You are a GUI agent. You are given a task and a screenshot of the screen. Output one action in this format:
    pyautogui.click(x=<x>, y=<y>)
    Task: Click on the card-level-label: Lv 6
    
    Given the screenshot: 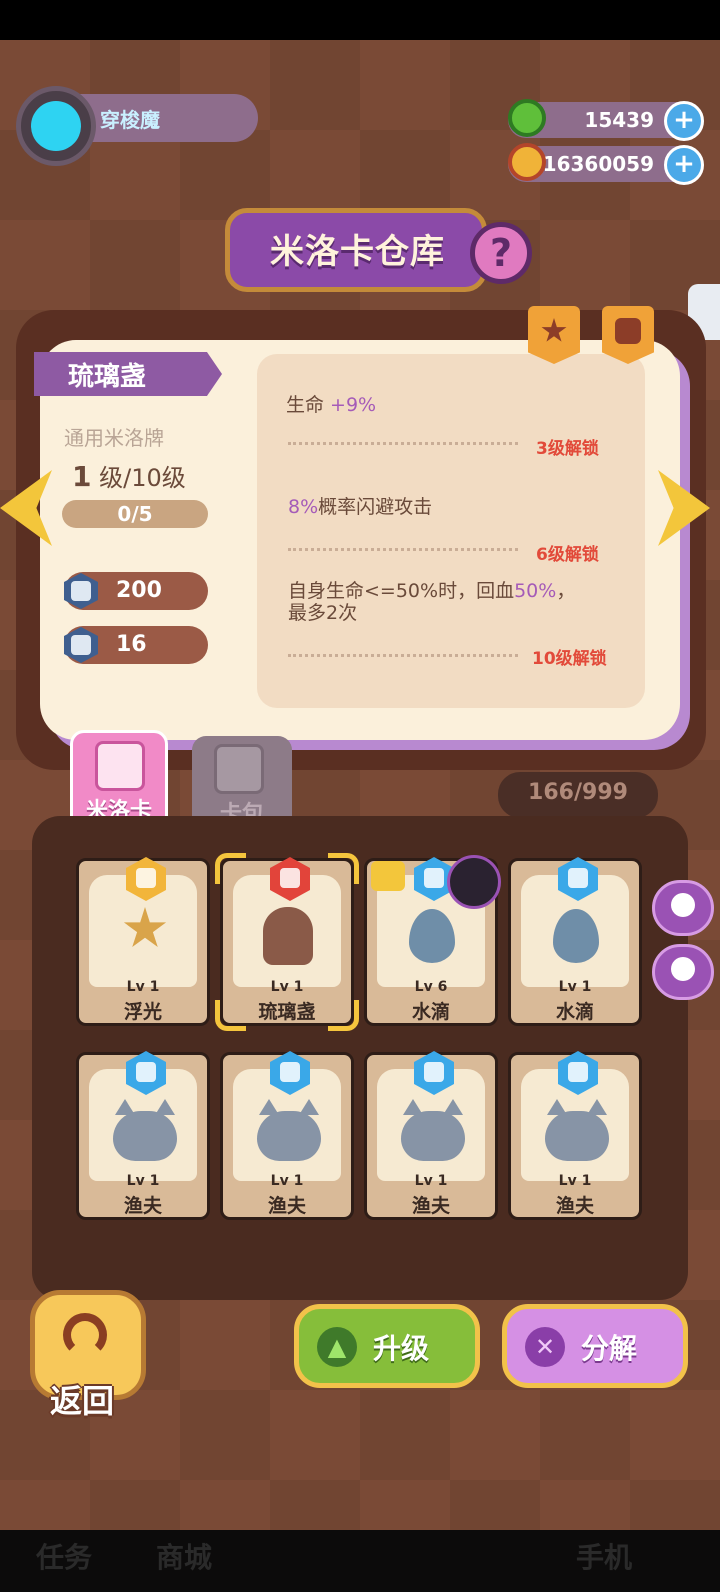 What is the action you would take?
    pyautogui.click(x=431, y=987)
    